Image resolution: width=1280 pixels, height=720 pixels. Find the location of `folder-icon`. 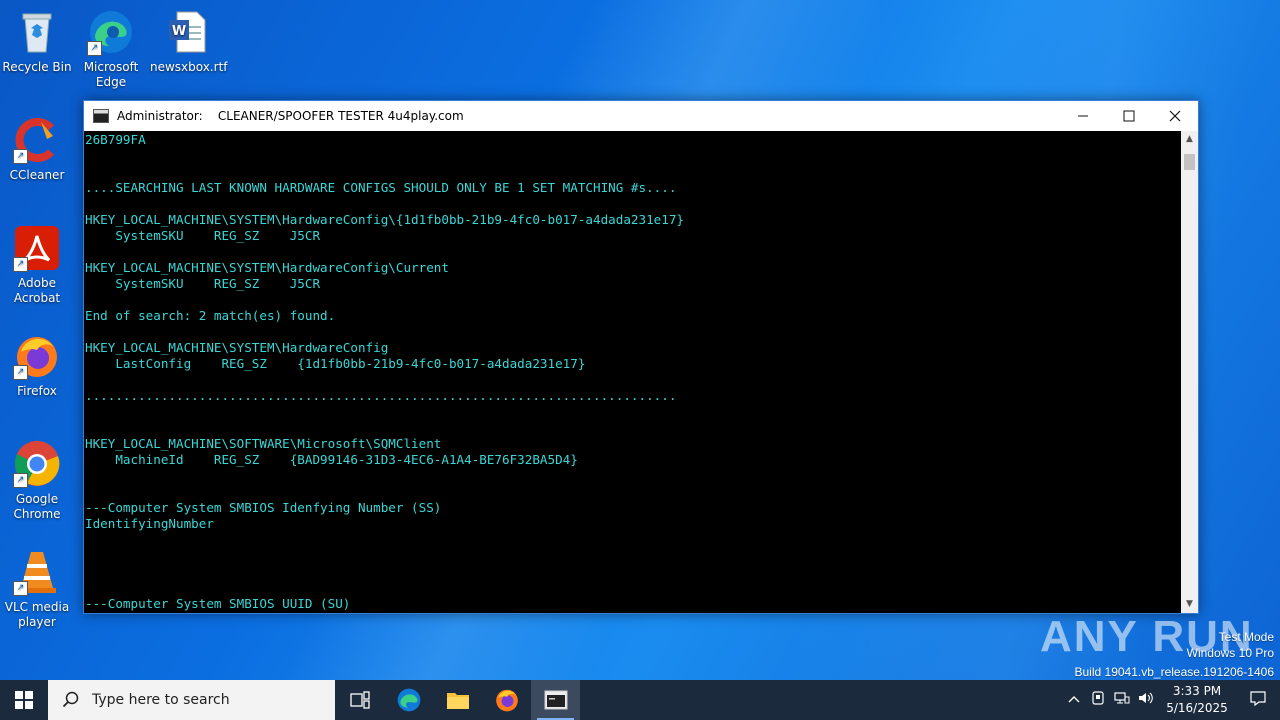

folder-icon is located at coordinates (457, 701).